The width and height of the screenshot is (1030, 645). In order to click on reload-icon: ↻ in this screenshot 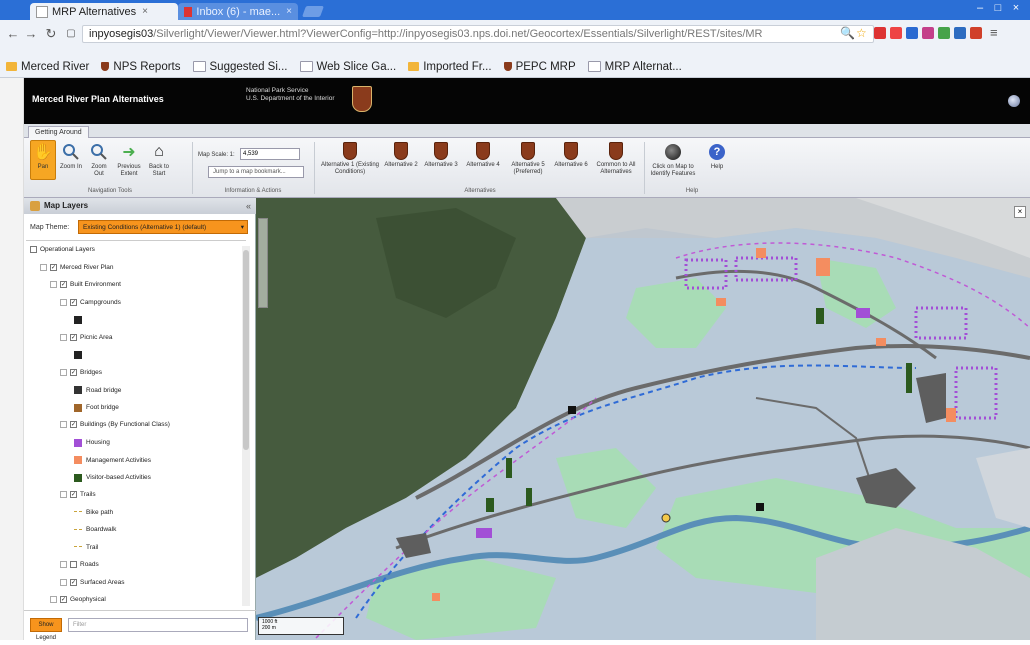, I will do `click(51, 34)`.